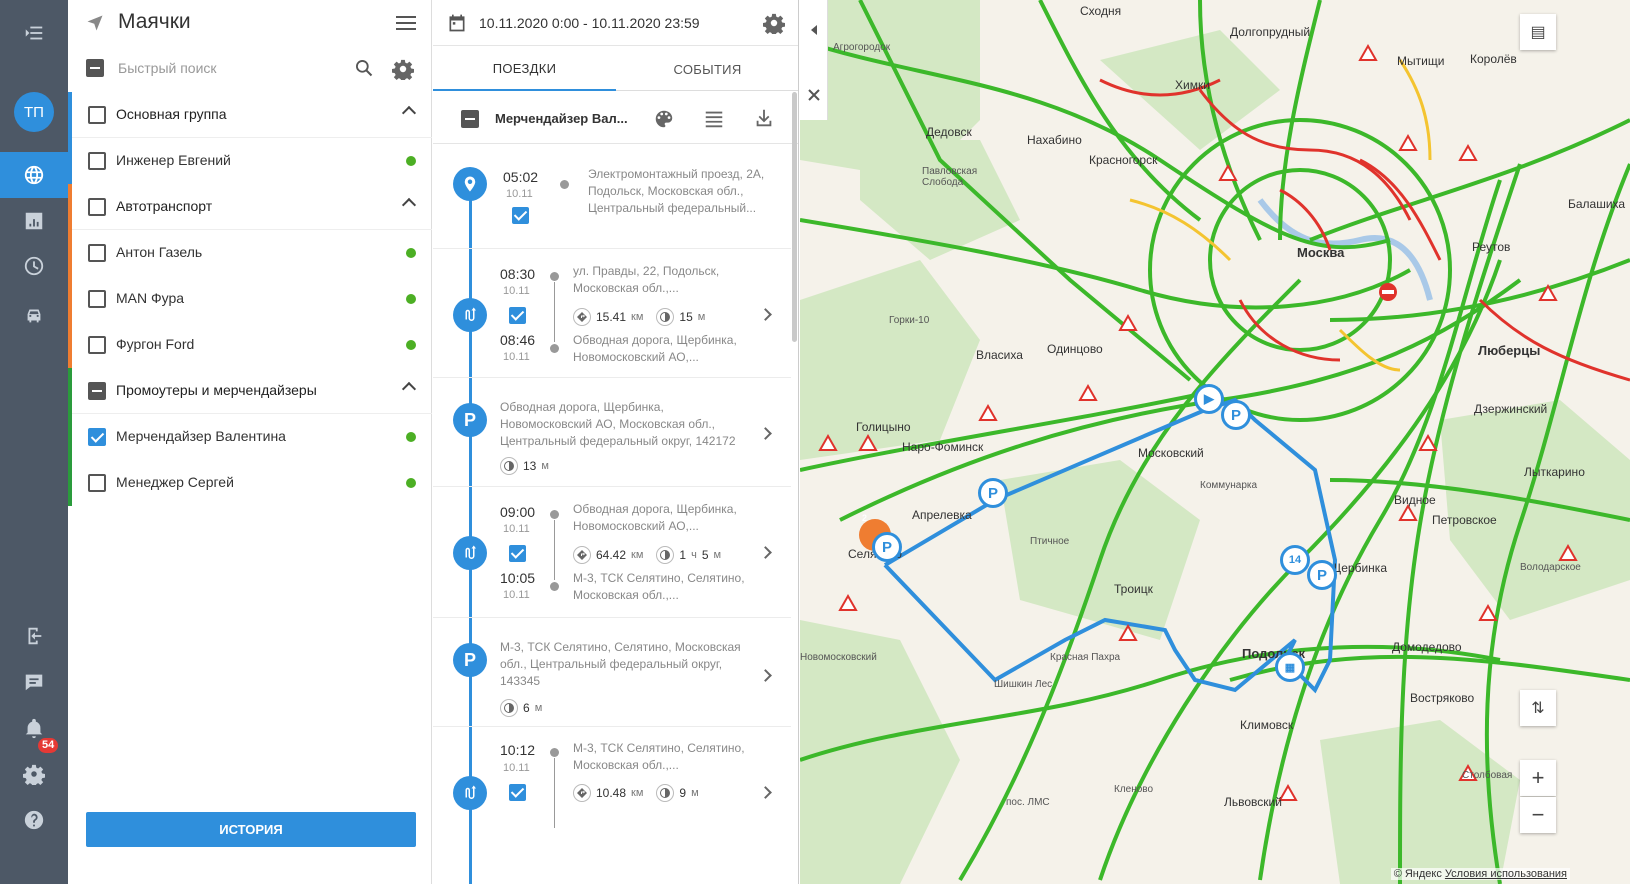  I want to click on map-label: Одинцово, so click(1075, 349).